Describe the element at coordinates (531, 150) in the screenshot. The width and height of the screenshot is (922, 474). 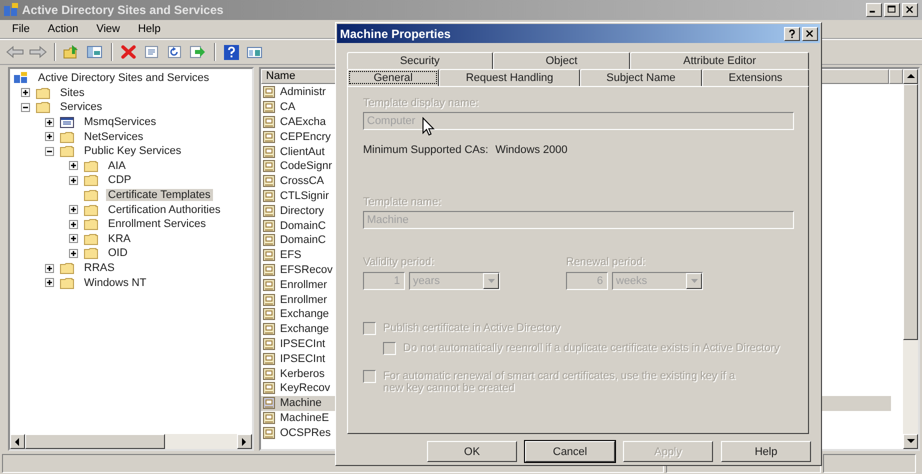
I see `info-value: Windows 2000` at that location.